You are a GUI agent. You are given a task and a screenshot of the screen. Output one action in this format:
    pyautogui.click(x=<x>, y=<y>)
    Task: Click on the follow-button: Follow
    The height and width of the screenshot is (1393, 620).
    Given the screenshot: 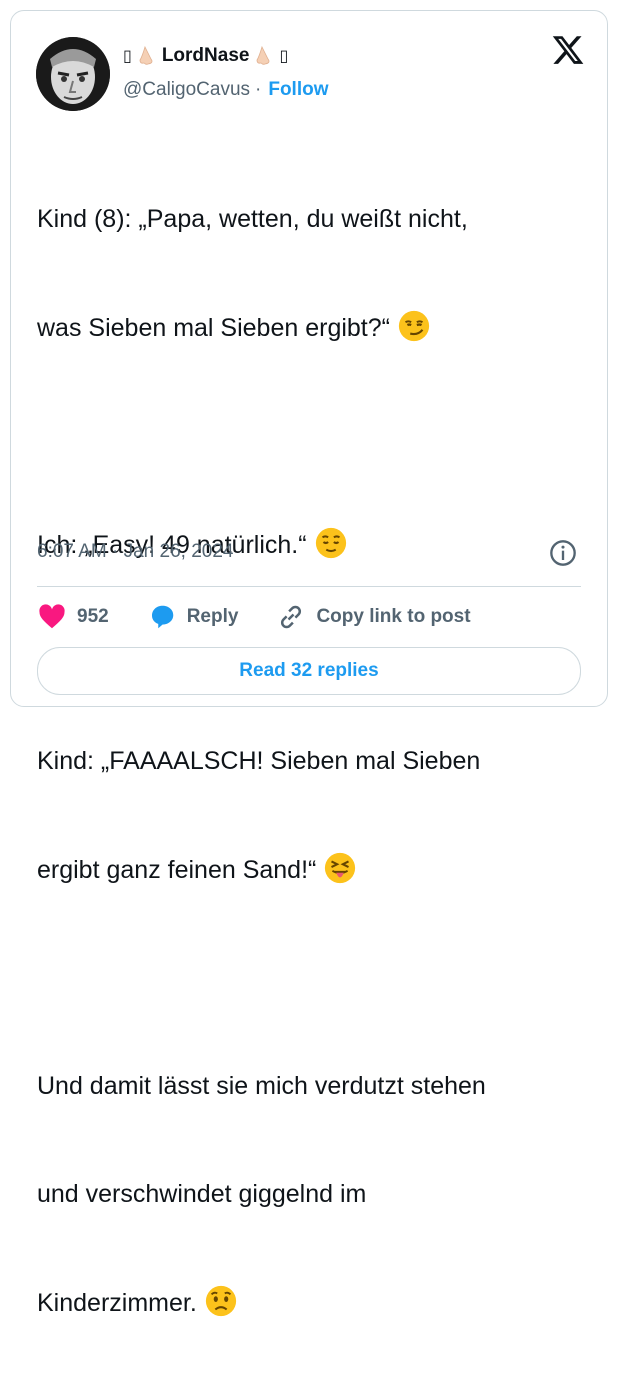 What is the action you would take?
    pyautogui.click(x=298, y=90)
    